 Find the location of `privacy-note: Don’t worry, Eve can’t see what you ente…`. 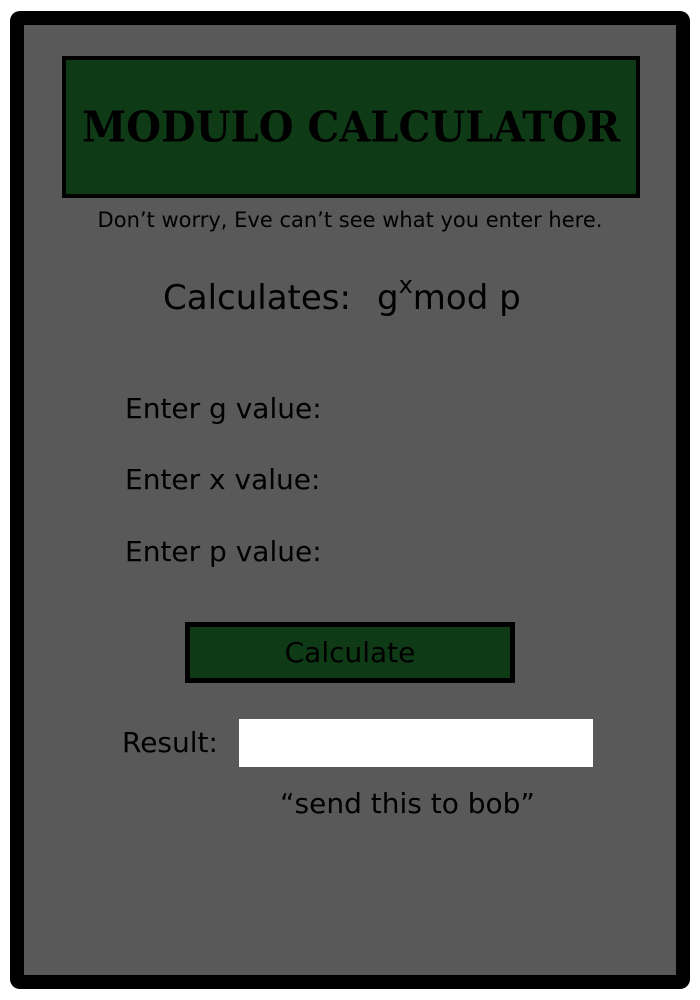

privacy-note: Don’t worry, Eve can’t see what you ente… is located at coordinates (350, 220).